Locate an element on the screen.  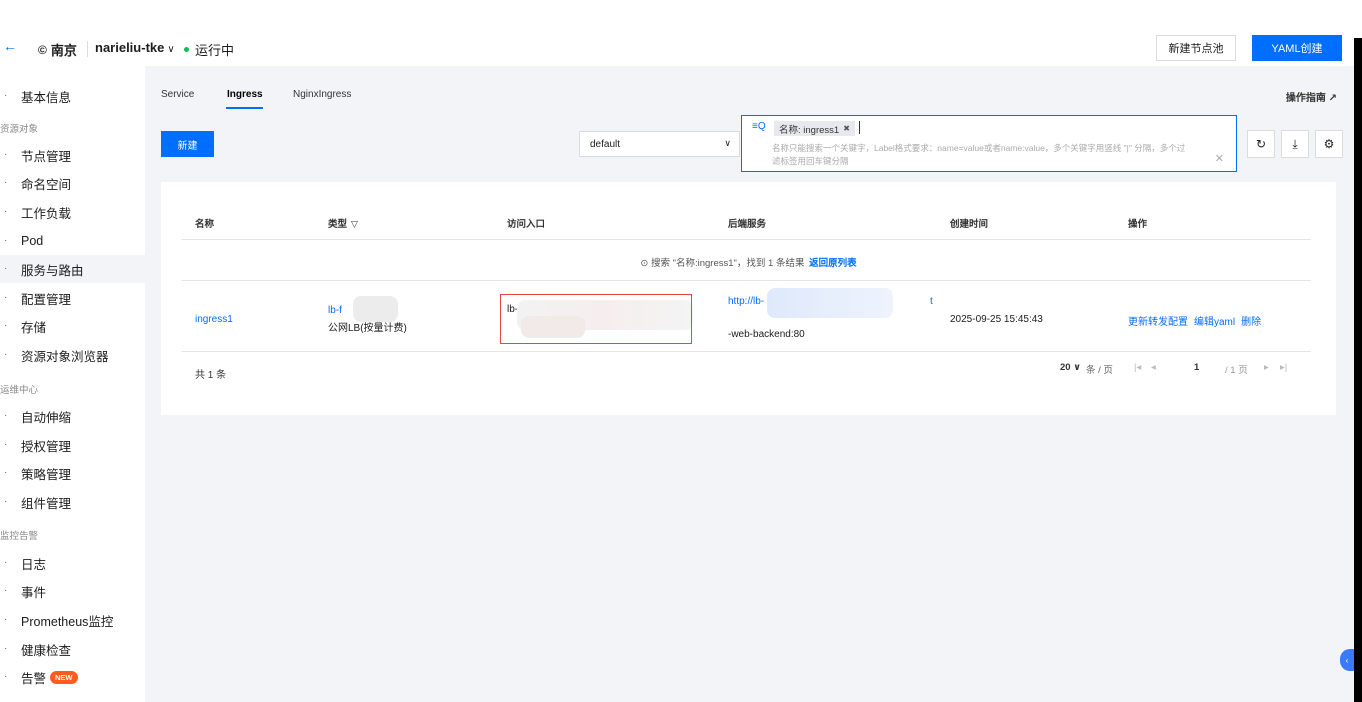
yaml-create-button: YAML创建 is located at coordinates (1297, 48).